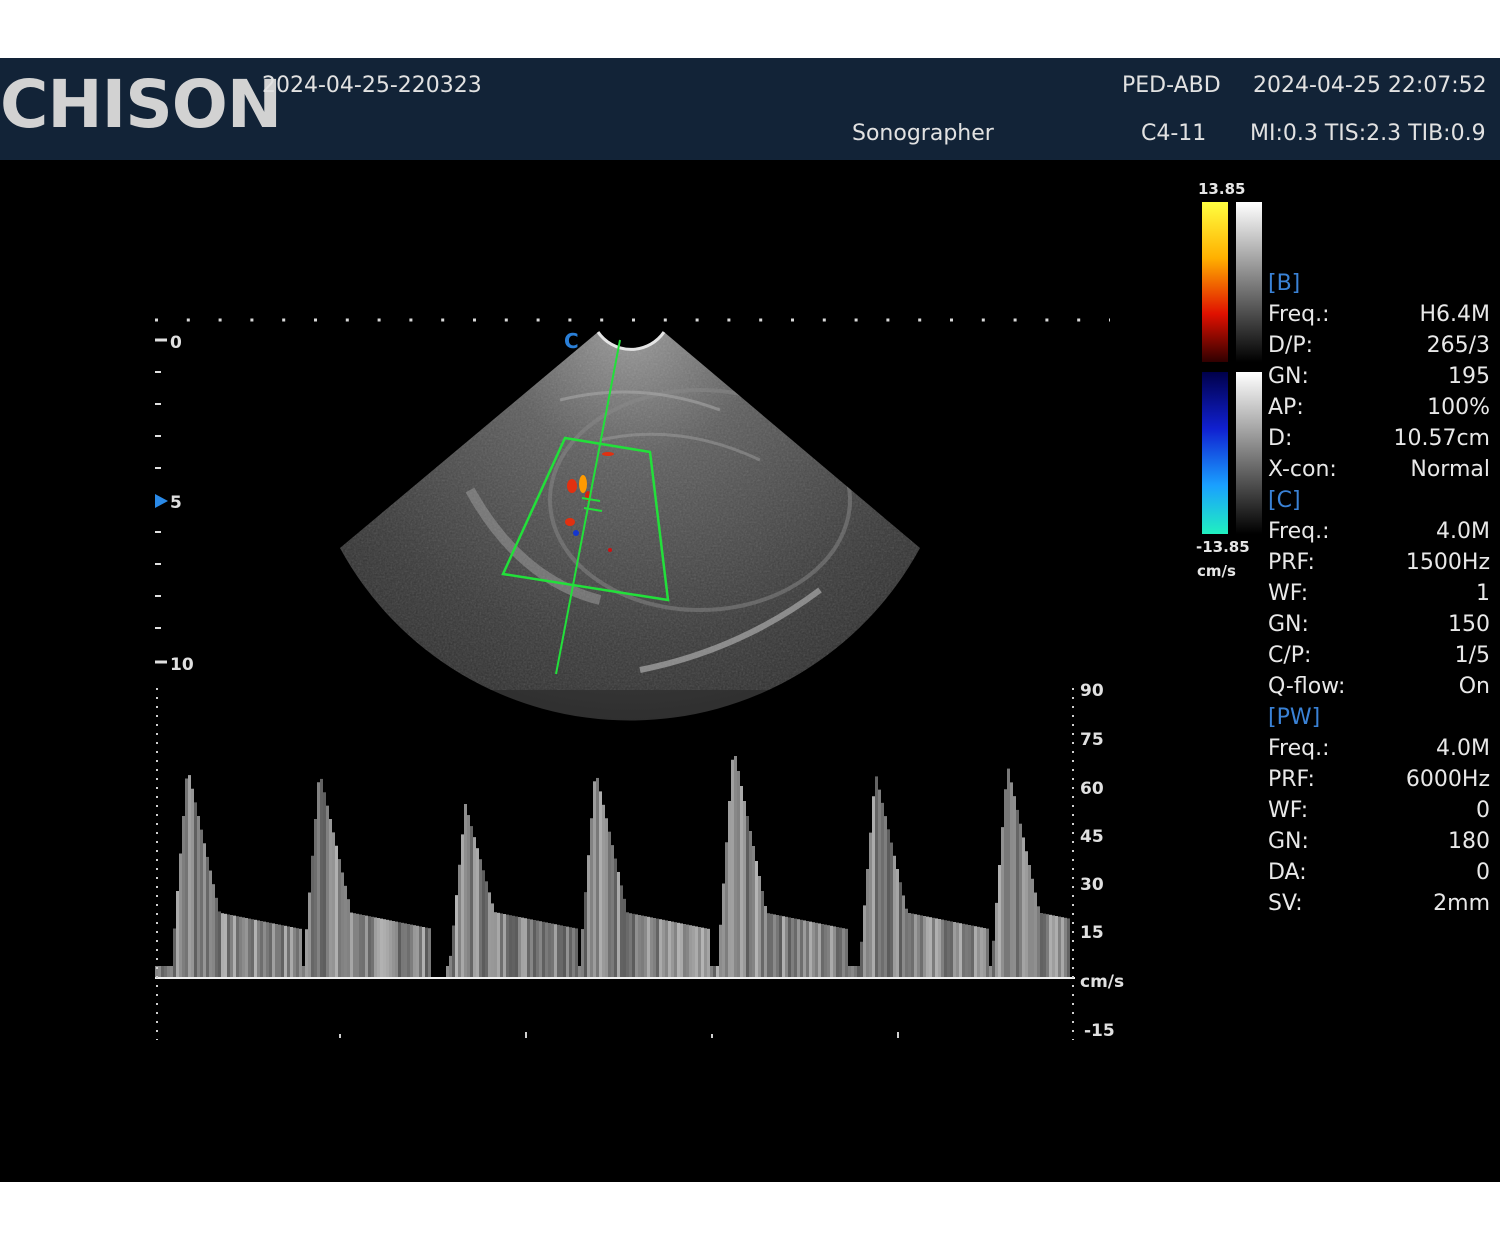 This screenshot has width=1500, height=1240. What do you see at coordinates (176, 343) in the screenshot?
I see `depth-label-0: 0` at bounding box center [176, 343].